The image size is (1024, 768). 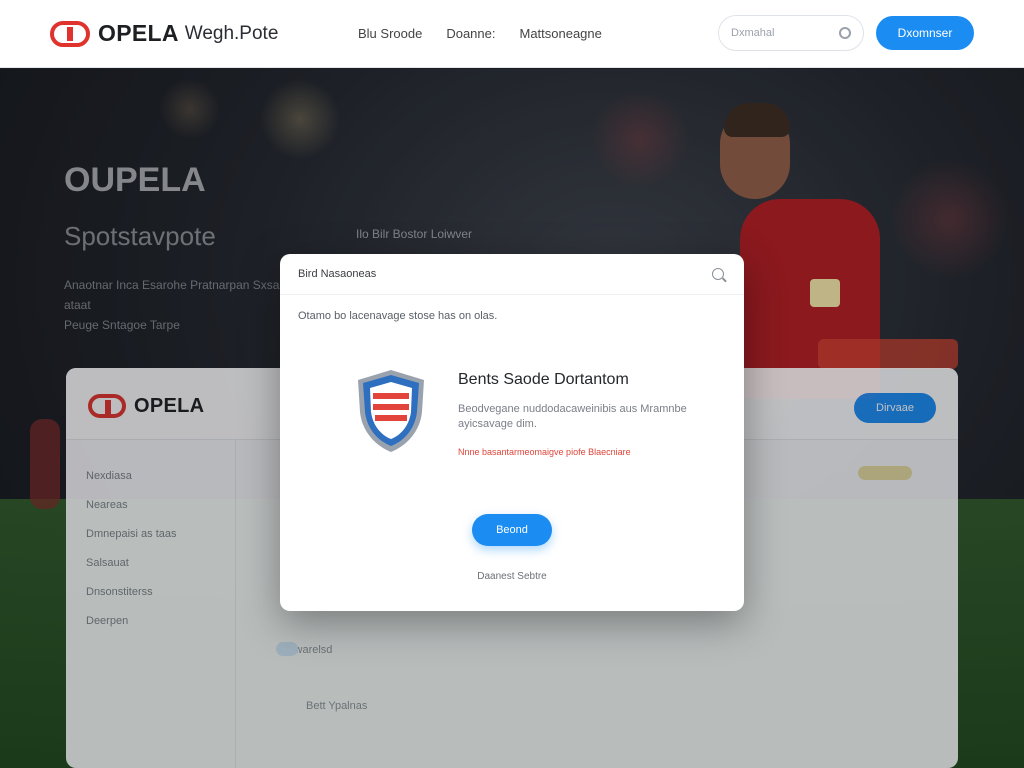 I want to click on shield-icon, so click(x=391, y=411).